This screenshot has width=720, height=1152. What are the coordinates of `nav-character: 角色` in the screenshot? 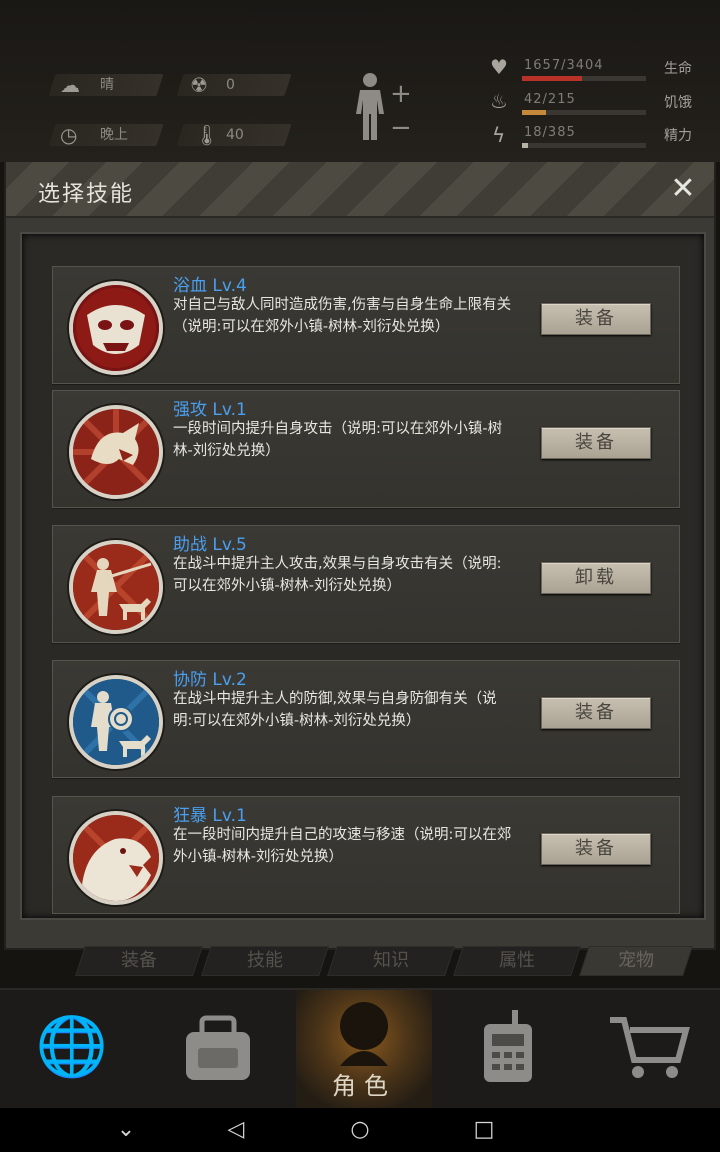 It's located at (364, 1050).